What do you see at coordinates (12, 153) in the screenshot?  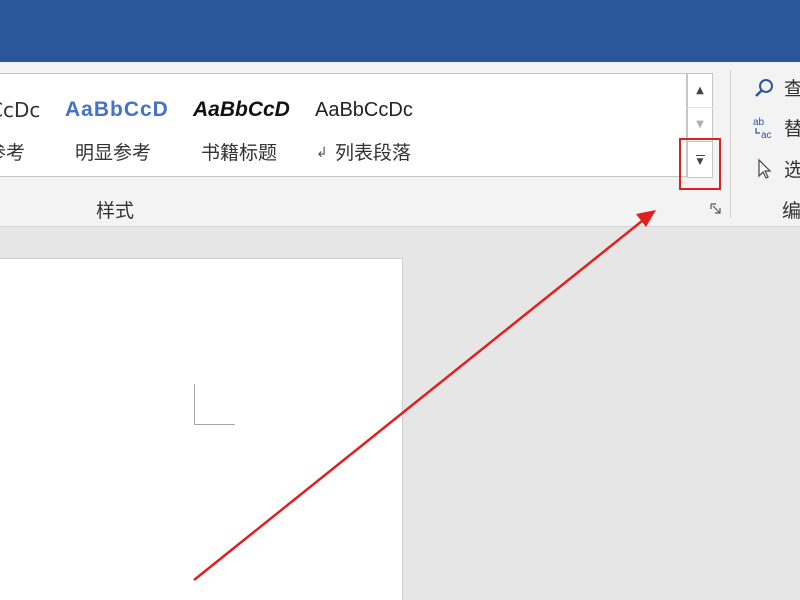 I see `style-name-subtle-reference: 参考` at bounding box center [12, 153].